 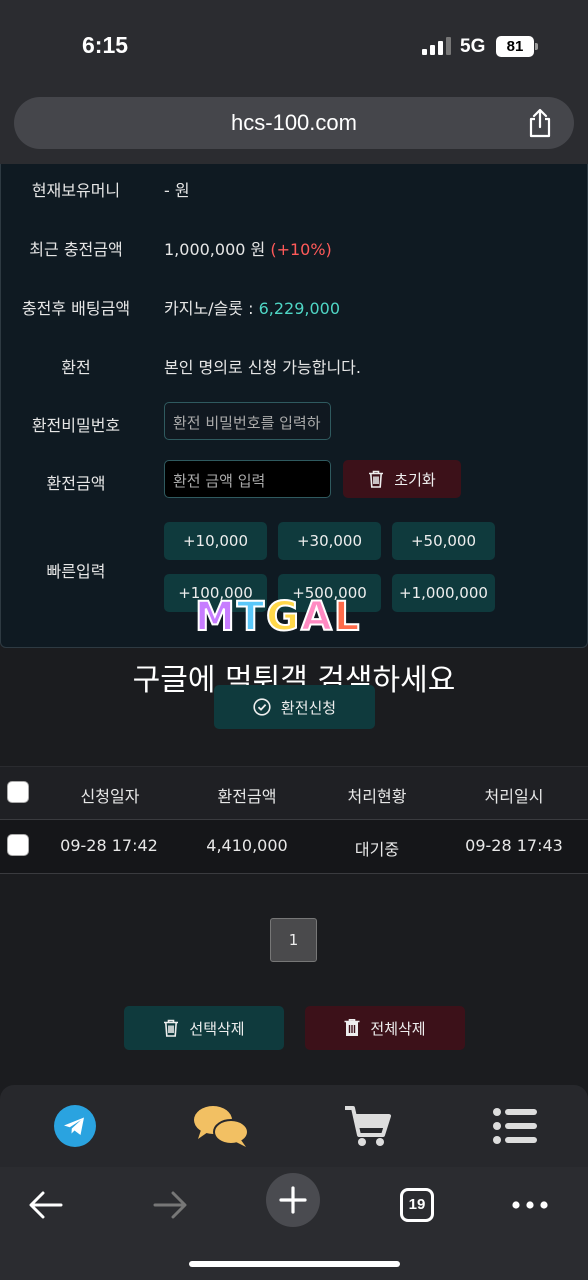 What do you see at coordinates (278, 617) in the screenshot?
I see `watermark-logo: MTGAL` at bounding box center [278, 617].